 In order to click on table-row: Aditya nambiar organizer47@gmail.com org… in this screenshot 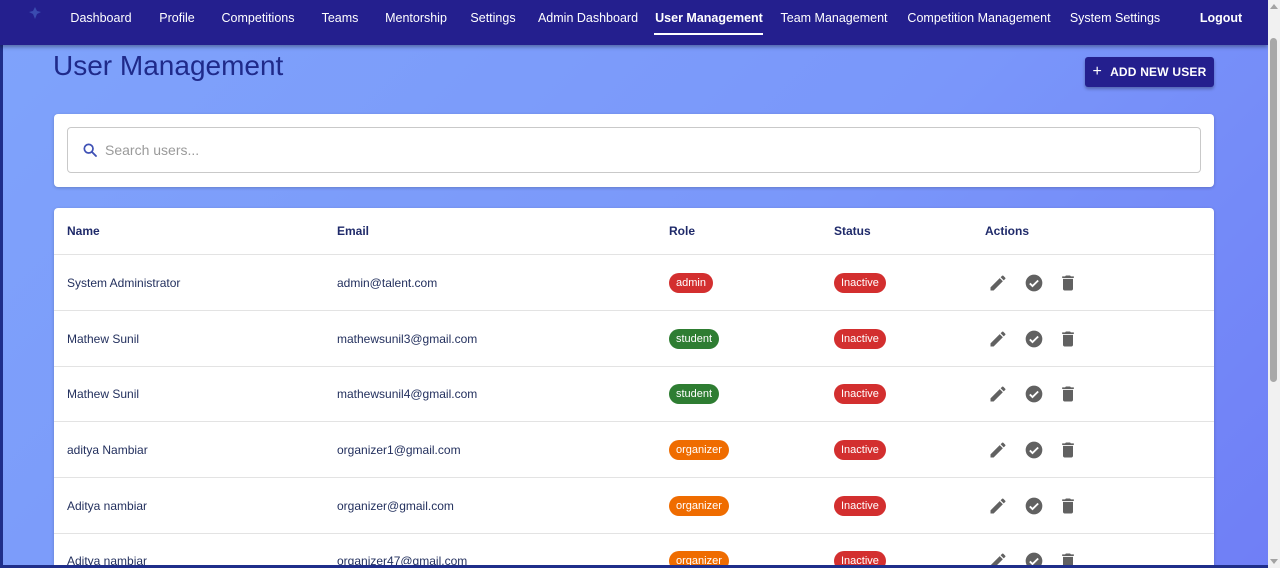, I will do `click(634, 550)`.